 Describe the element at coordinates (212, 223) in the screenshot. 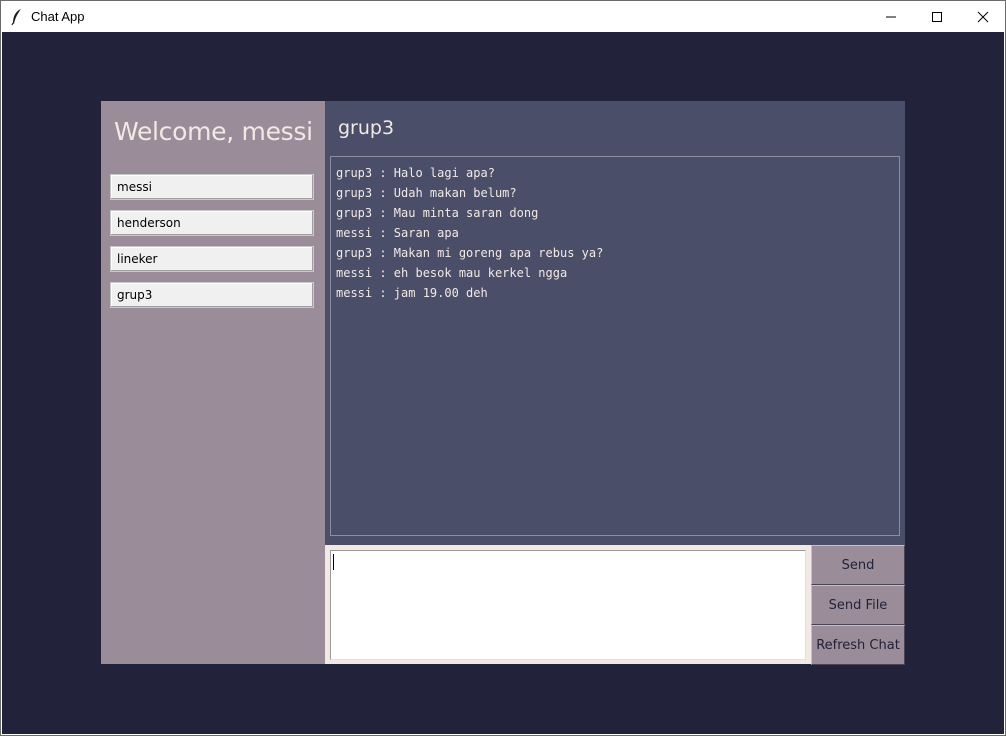

I see `user-button-henderson: henderson` at that location.